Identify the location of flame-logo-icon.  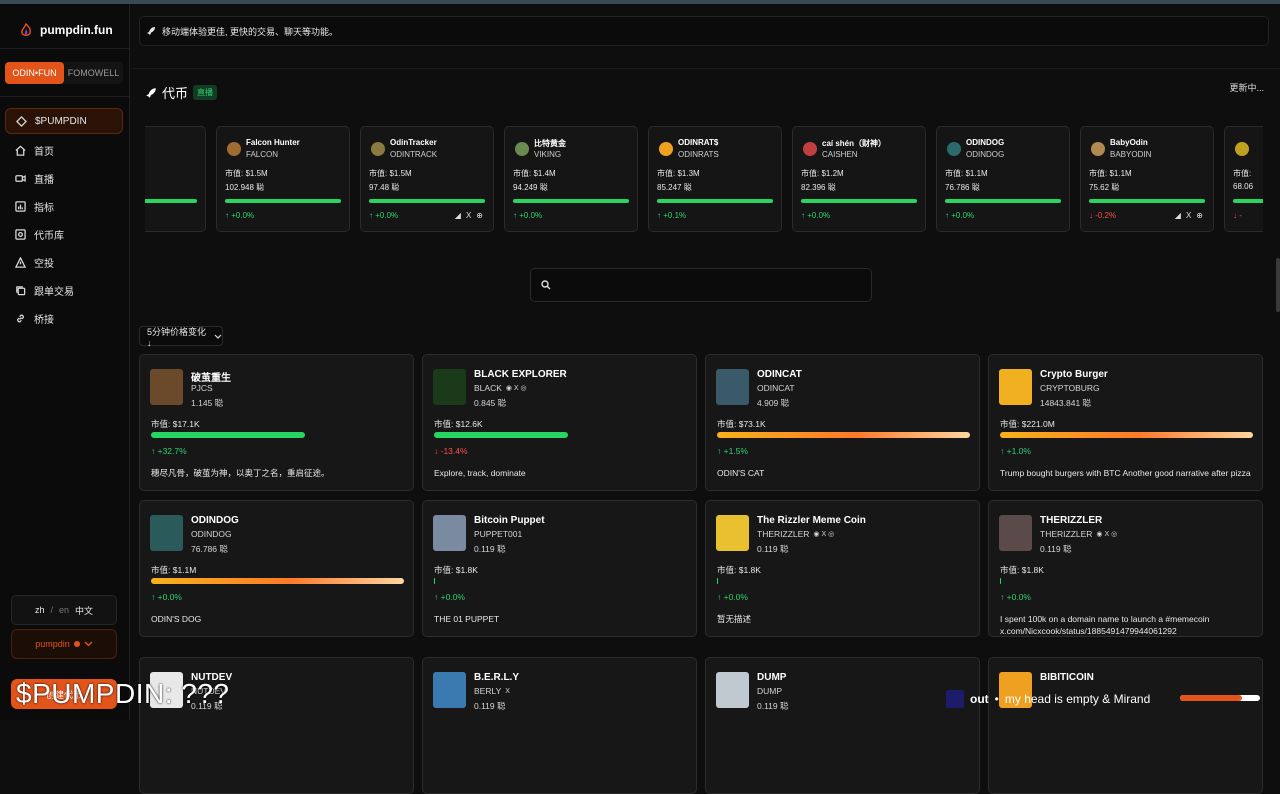
(26, 29).